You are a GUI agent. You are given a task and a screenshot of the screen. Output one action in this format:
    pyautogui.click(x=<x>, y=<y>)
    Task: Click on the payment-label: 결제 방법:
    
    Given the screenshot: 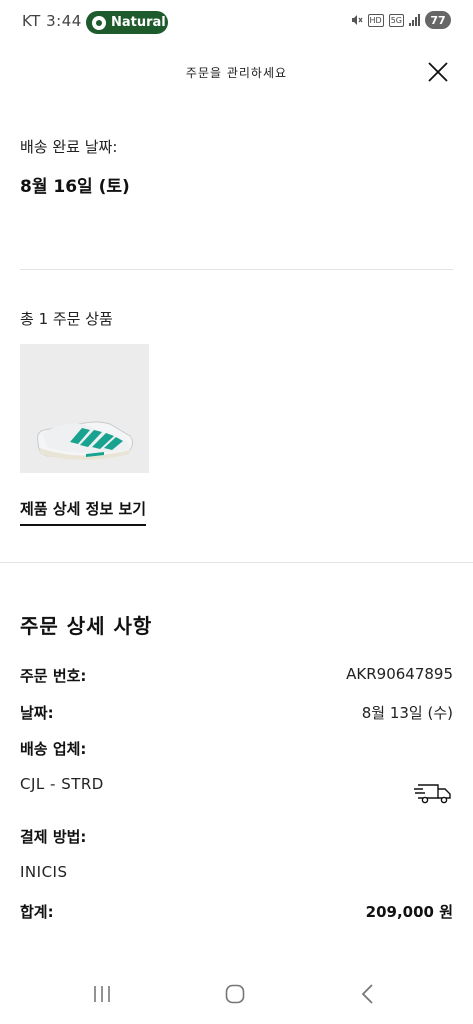 What is the action you would take?
    pyautogui.click(x=53, y=837)
    